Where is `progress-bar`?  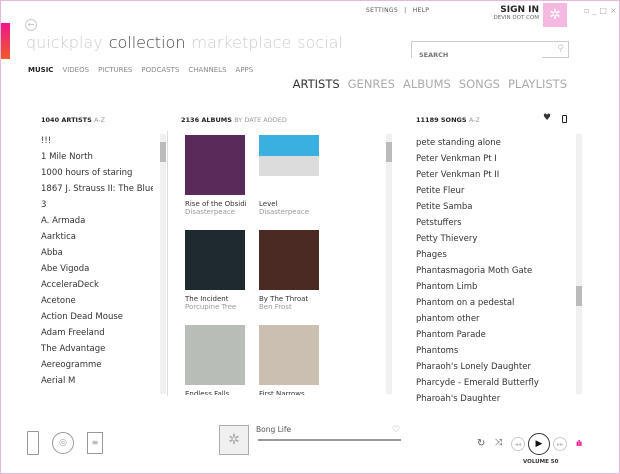 progress-bar is located at coordinates (329, 440).